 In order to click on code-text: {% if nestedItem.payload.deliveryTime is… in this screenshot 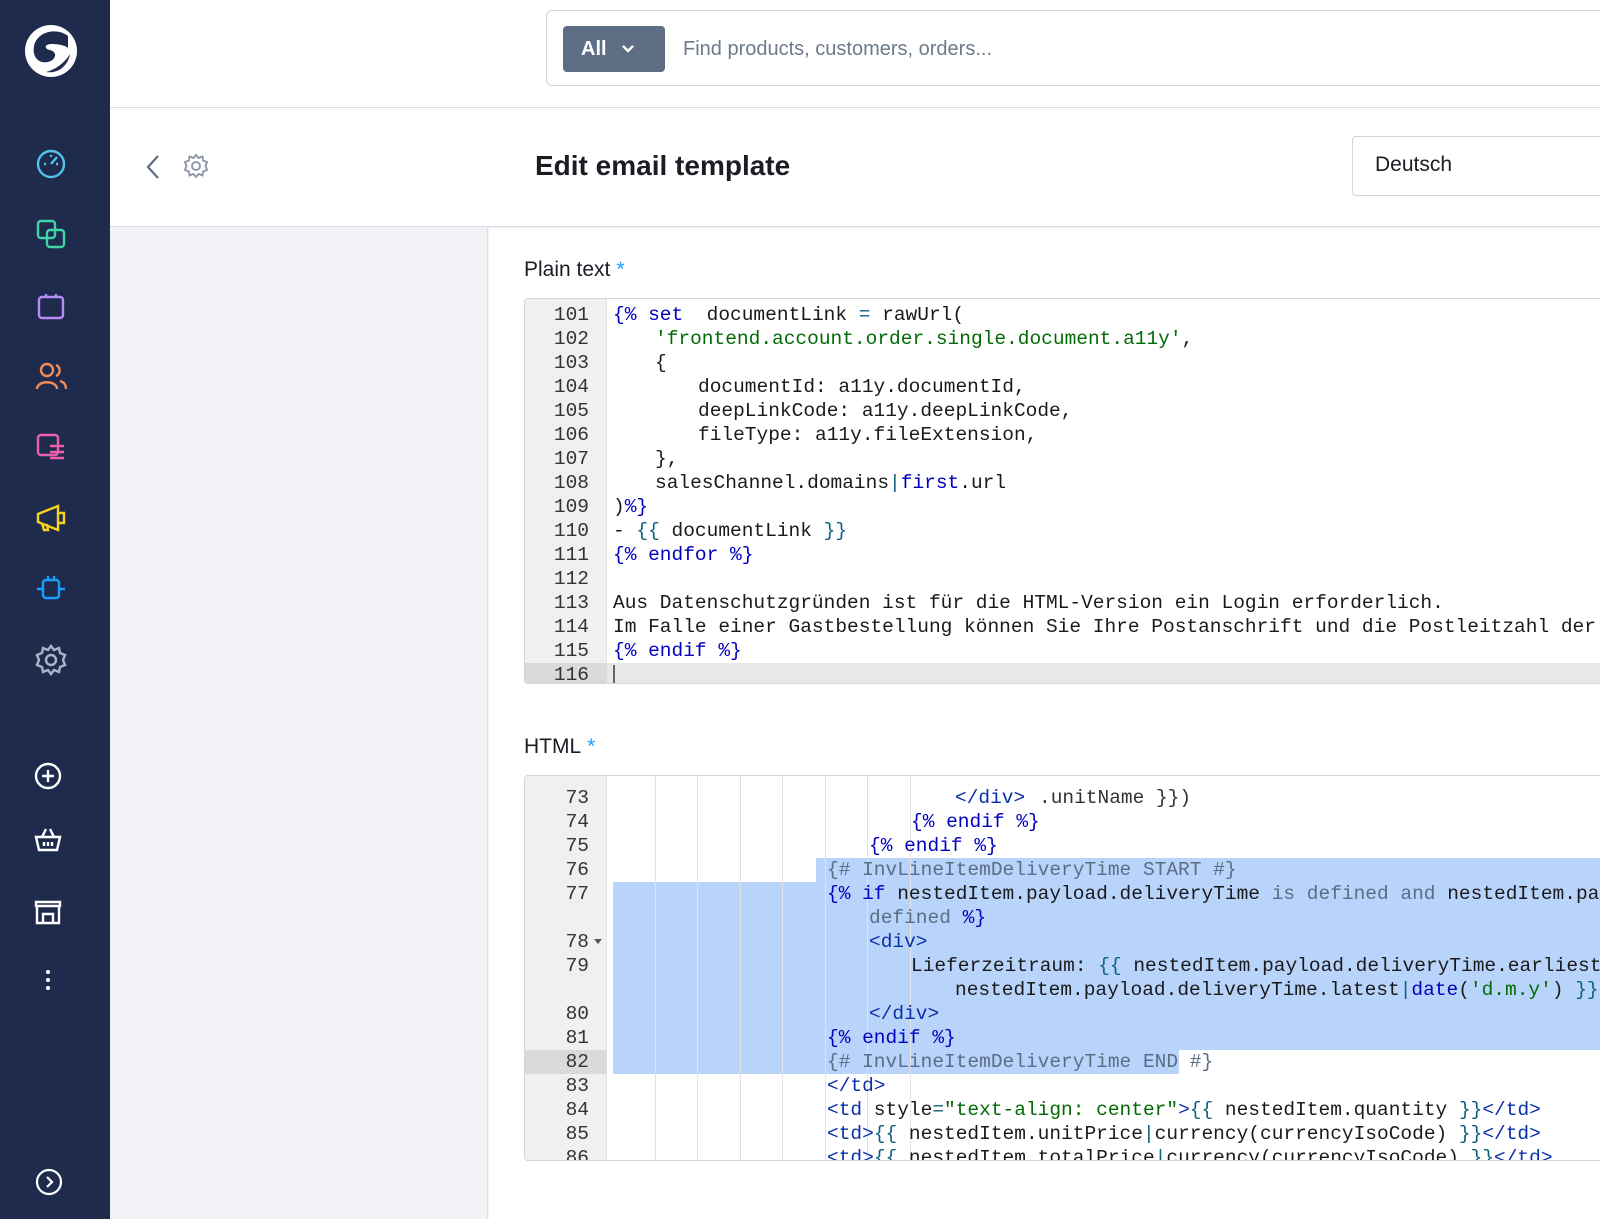, I will do `click(1213, 894)`.